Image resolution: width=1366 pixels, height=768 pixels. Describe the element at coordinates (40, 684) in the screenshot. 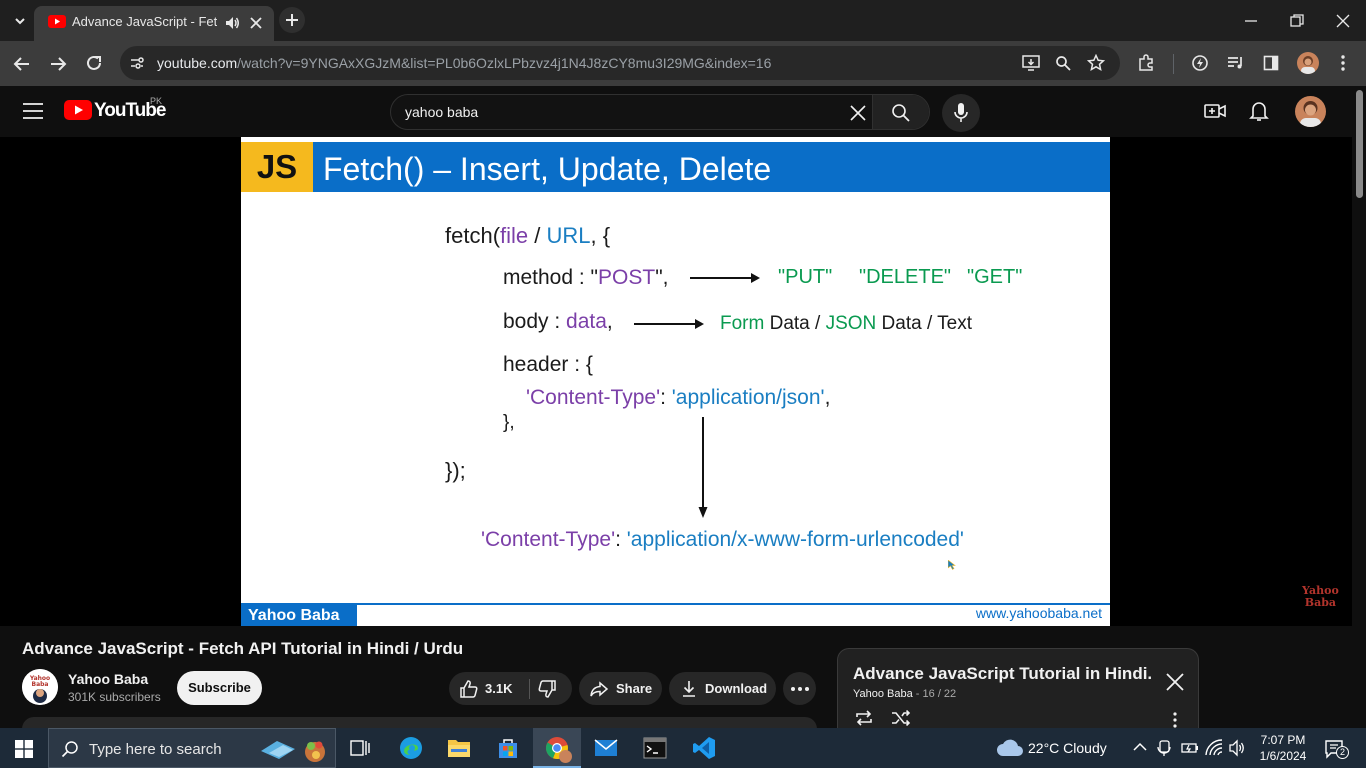

I see `svg-text: Baba` at that location.